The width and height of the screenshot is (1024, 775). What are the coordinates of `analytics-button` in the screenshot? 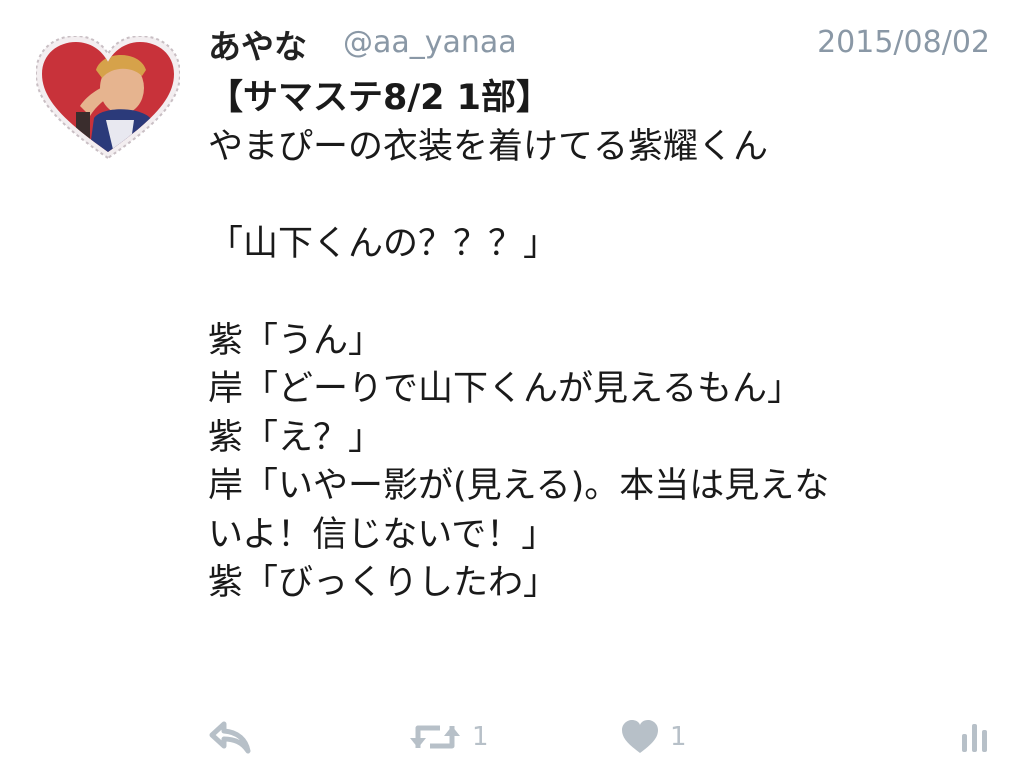 It's located at (975, 737).